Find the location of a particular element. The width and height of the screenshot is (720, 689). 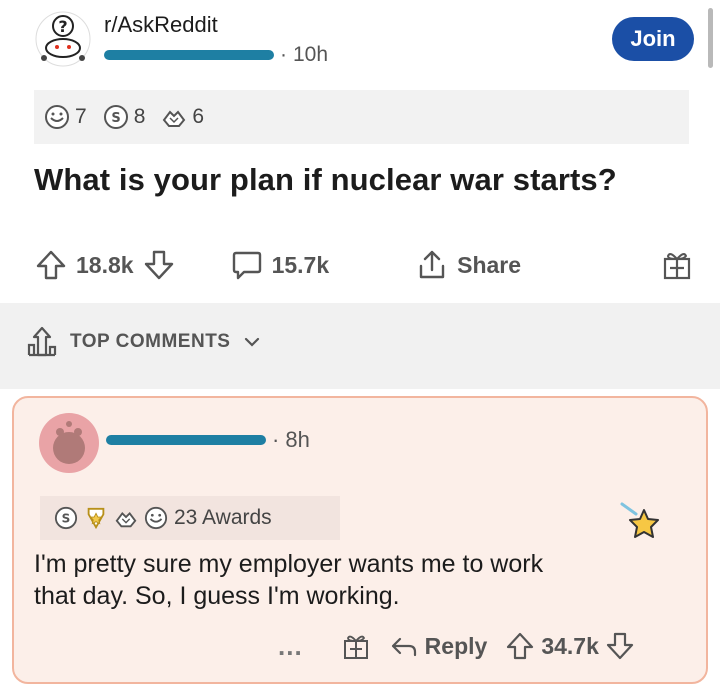

comment-score: 34.7k is located at coordinates (570, 645).